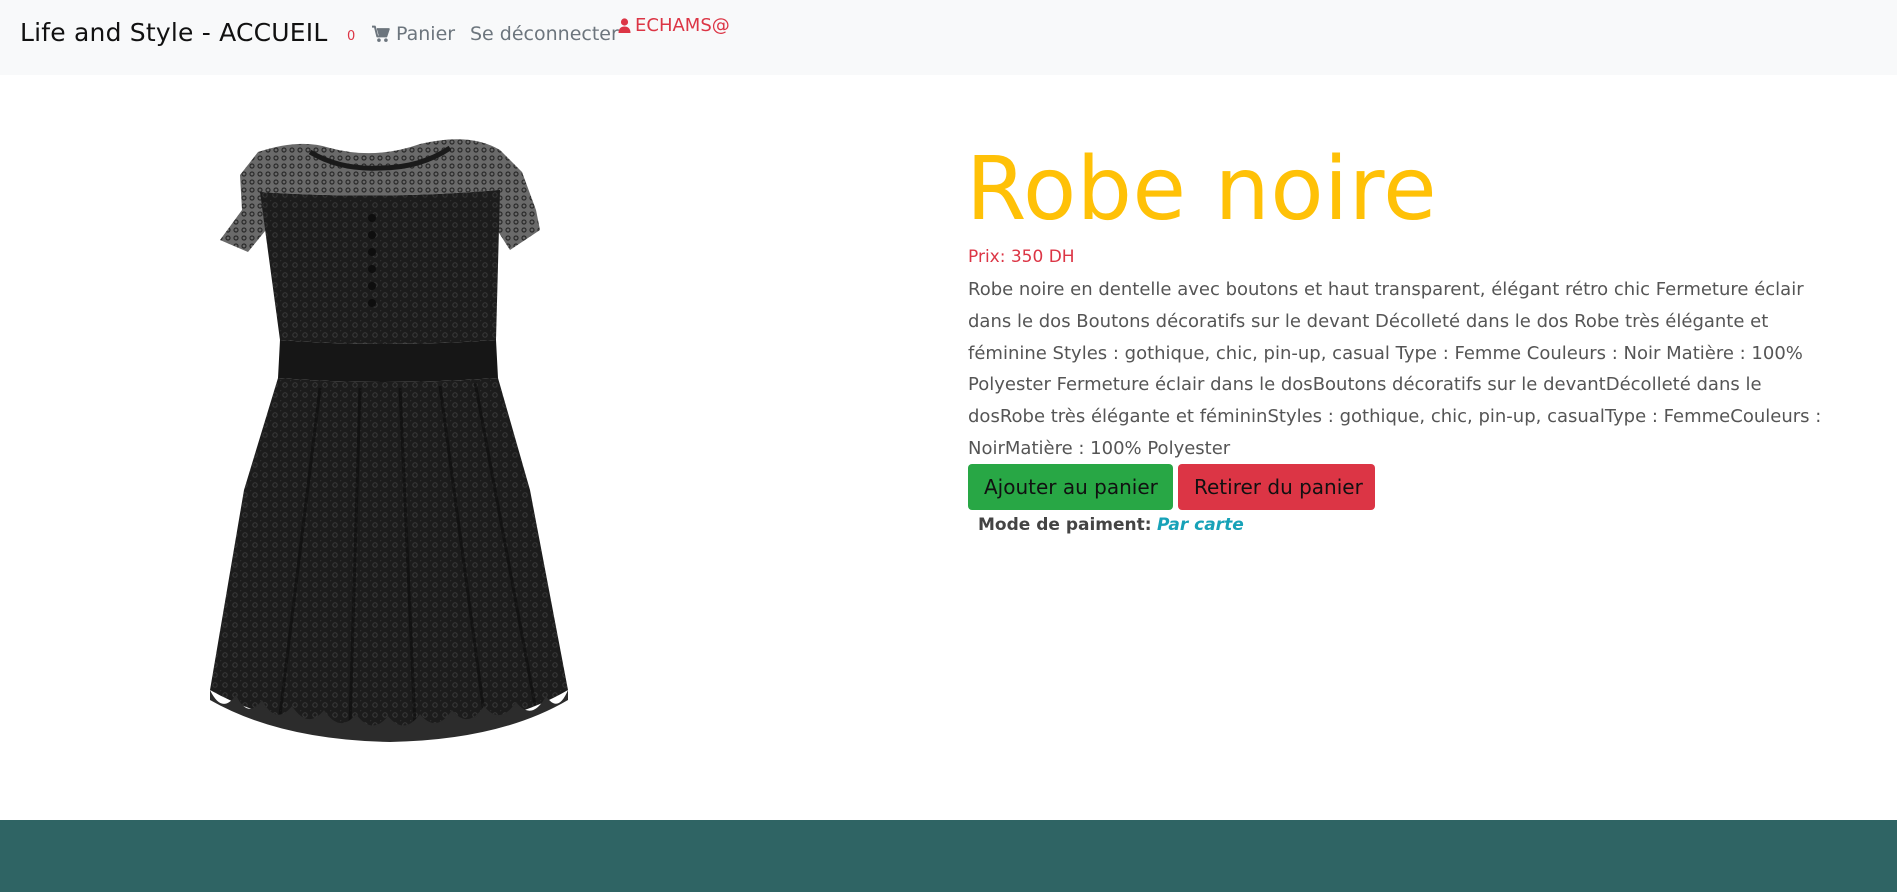  Describe the element at coordinates (1200, 525) in the screenshot. I see `payment-mode-value: Par carte` at that location.